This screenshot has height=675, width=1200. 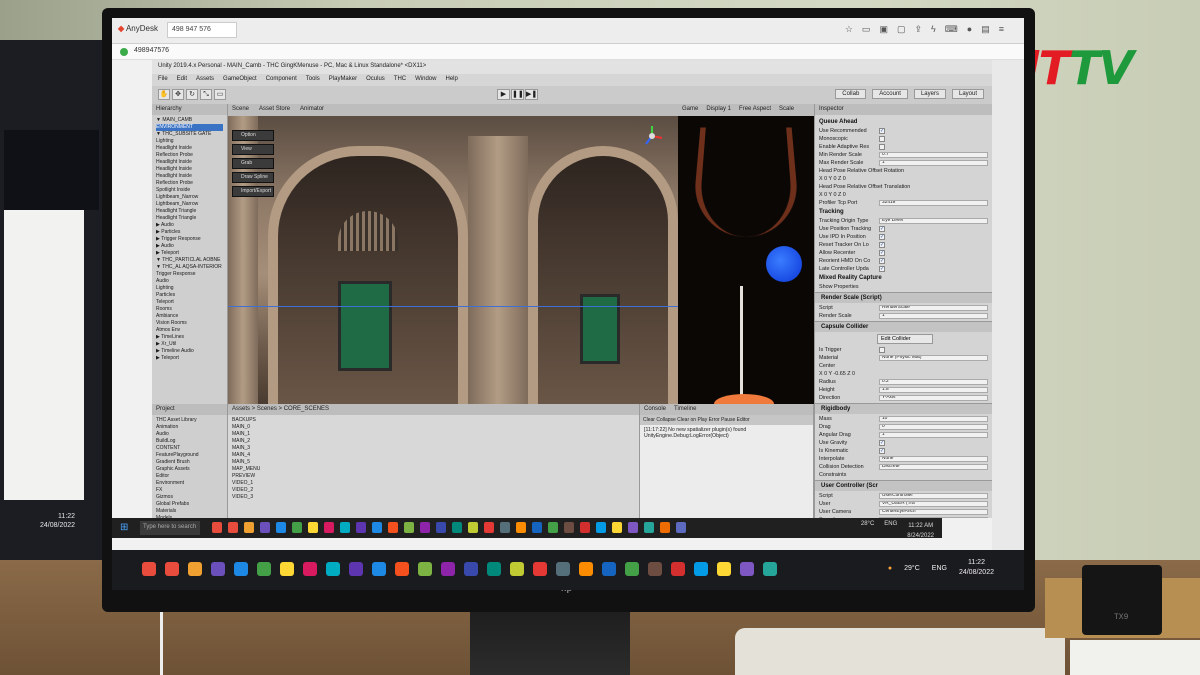 I want to click on project-folder: FX, so click(x=189, y=490).